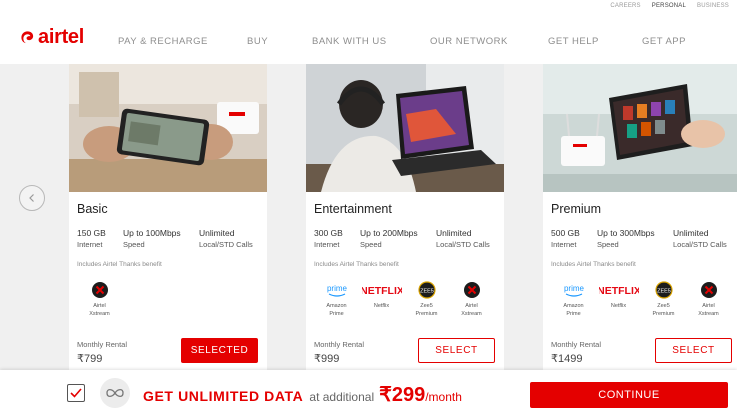 This screenshot has width=737, height=415. What do you see at coordinates (640, 128) in the screenshot?
I see `plan-image-premium` at bounding box center [640, 128].